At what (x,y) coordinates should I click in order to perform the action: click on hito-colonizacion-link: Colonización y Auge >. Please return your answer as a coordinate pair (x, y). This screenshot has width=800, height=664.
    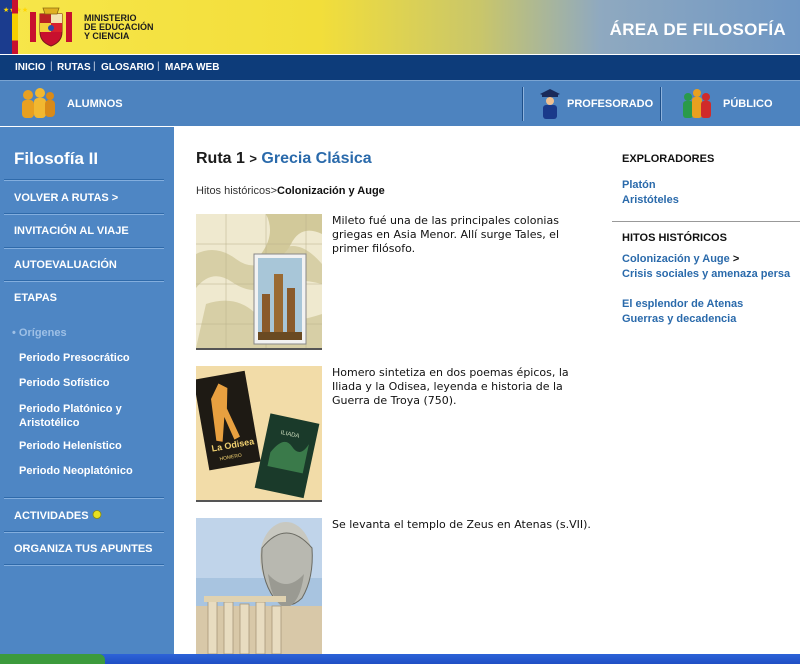
    Looking at the image, I should click on (707, 259).